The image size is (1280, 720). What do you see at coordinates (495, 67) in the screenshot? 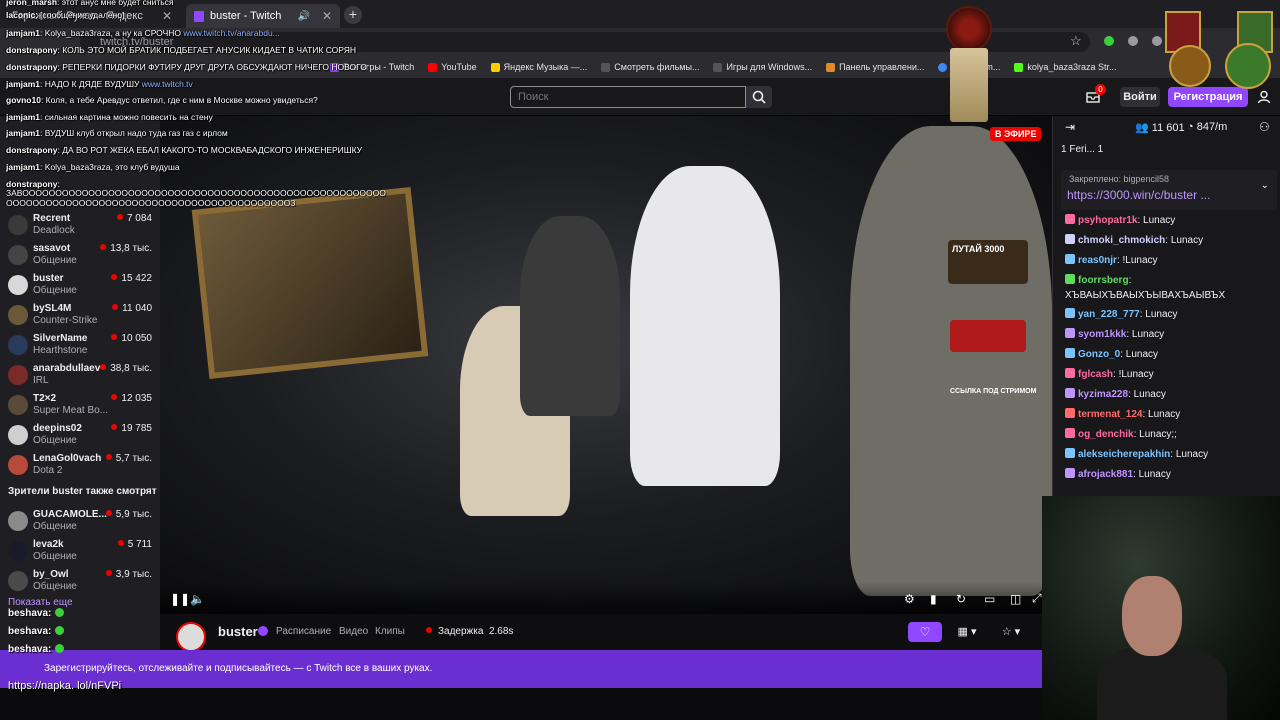
I see `yandex-music-icon` at bounding box center [495, 67].